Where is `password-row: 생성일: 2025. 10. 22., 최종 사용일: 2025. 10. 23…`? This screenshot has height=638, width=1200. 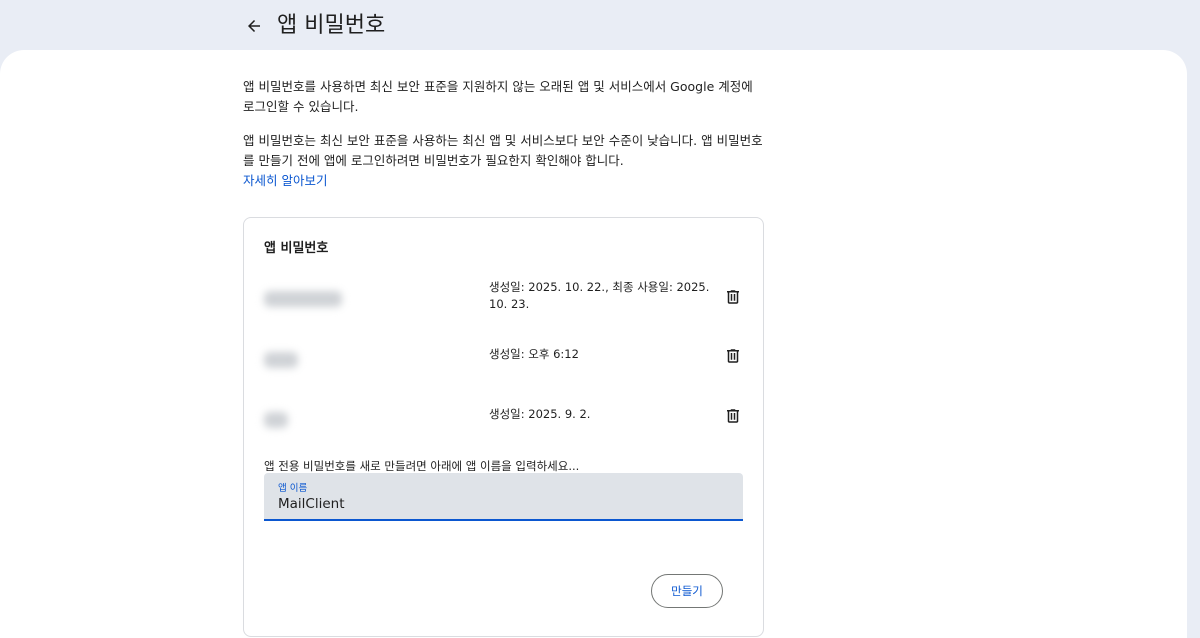 password-row: 생성일: 2025. 10. 22., 최종 사용일: 2025. 10. 23… is located at coordinates (504, 299).